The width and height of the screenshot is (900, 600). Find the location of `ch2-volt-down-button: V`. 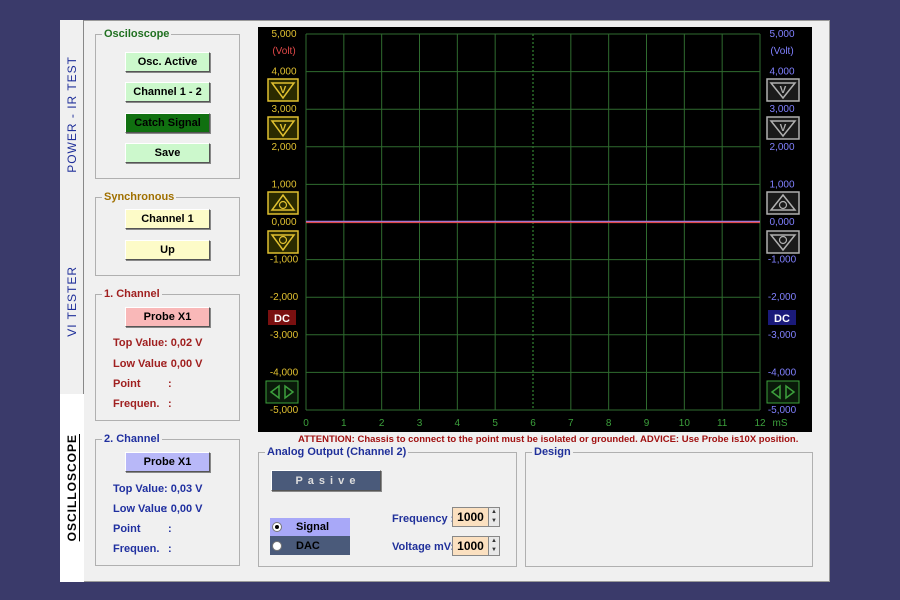

ch2-volt-down-button: V is located at coordinates (783, 128).